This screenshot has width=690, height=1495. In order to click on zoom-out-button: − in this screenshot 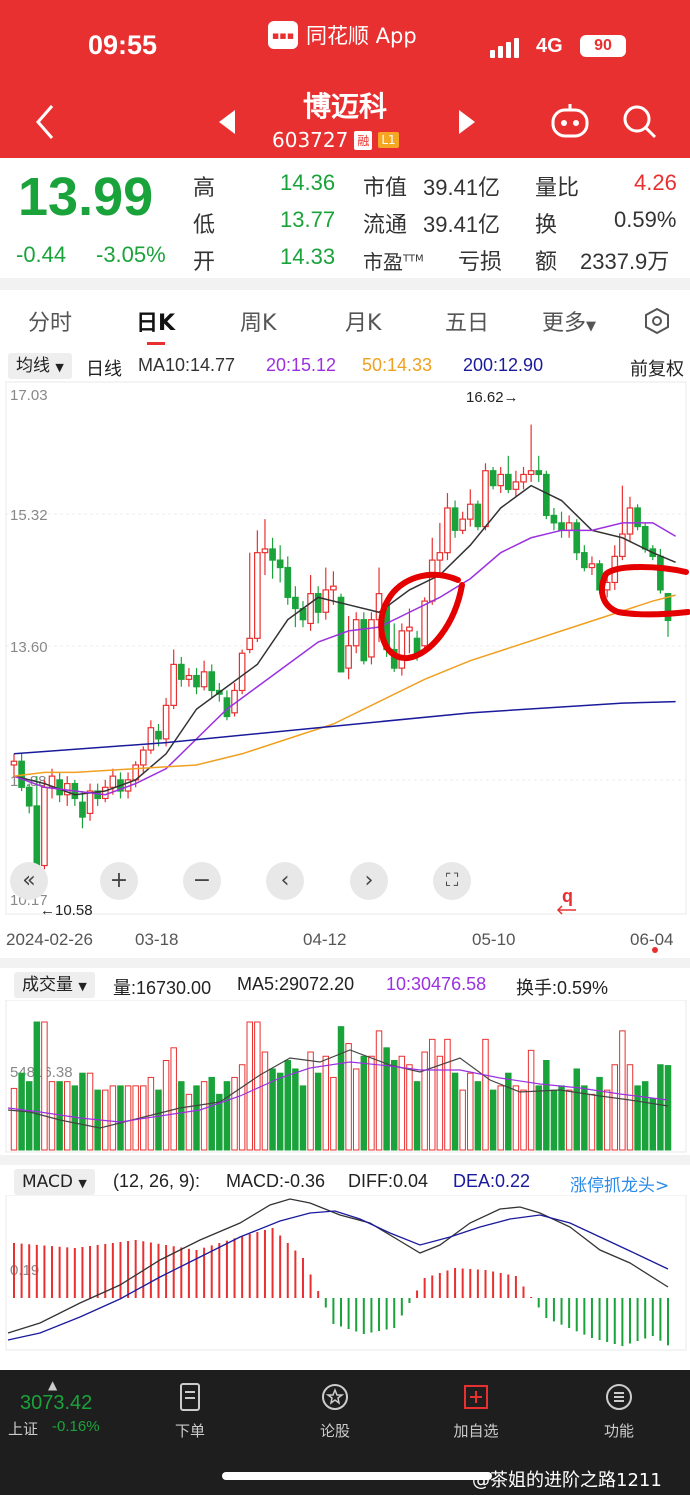, I will do `click(202, 881)`.